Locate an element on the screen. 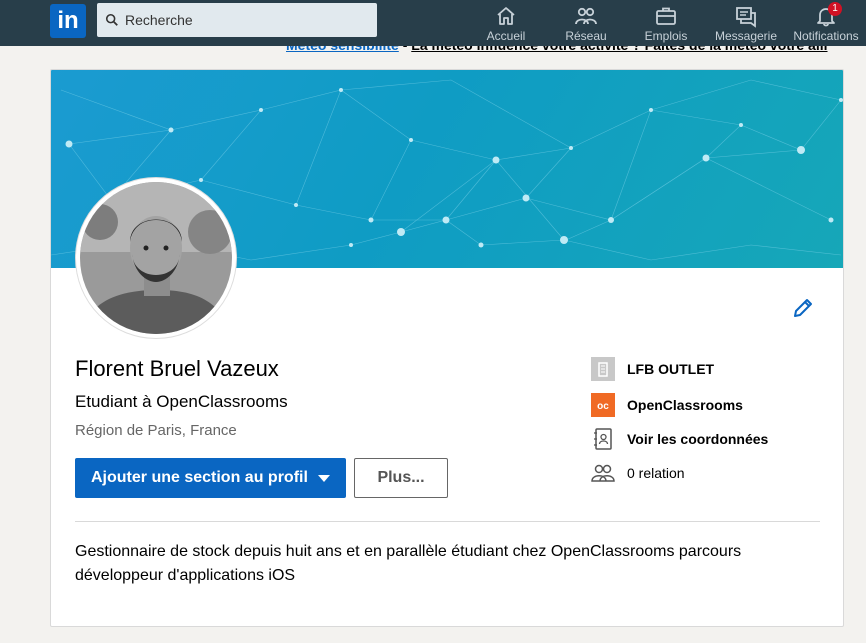 This screenshot has width=866, height=643. profile-avatar is located at coordinates (156, 258).